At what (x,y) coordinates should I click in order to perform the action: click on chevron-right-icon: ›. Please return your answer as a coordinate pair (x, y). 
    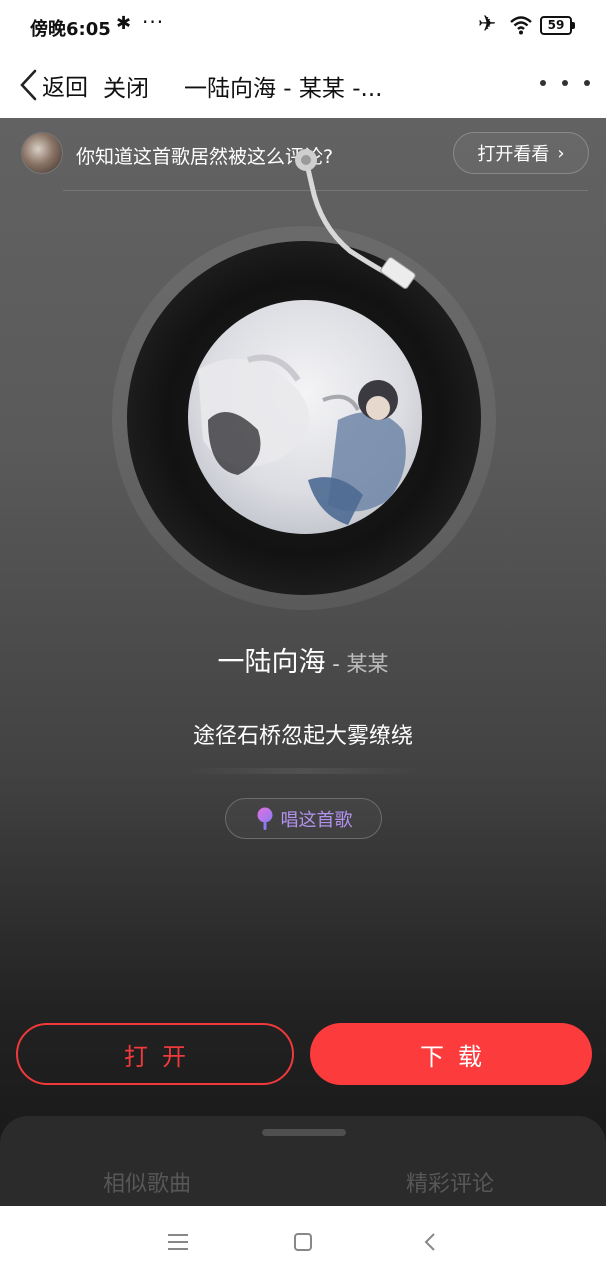
    Looking at the image, I should click on (561, 153).